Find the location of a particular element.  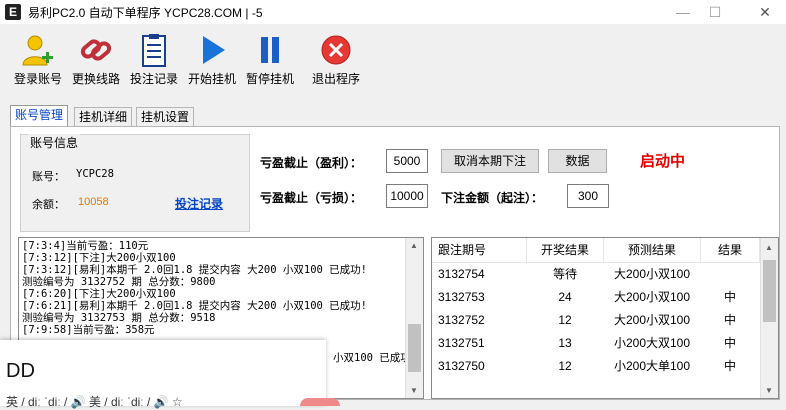

table-header: 开奖结果 is located at coordinates (565, 250).